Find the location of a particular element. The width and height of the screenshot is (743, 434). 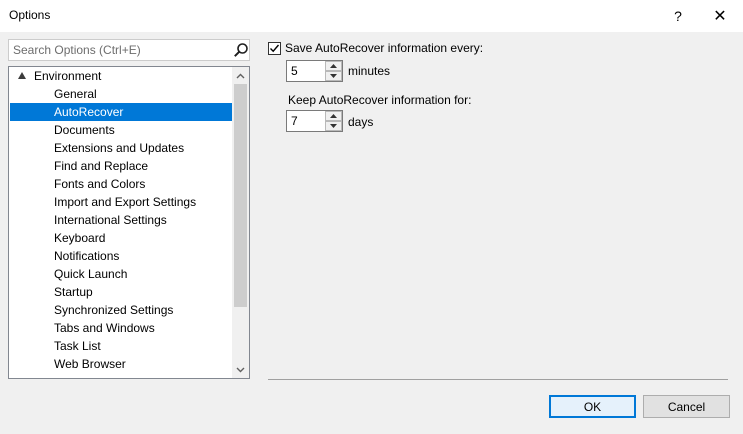

tree-node-environment: Environment is located at coordinates (121, 76).